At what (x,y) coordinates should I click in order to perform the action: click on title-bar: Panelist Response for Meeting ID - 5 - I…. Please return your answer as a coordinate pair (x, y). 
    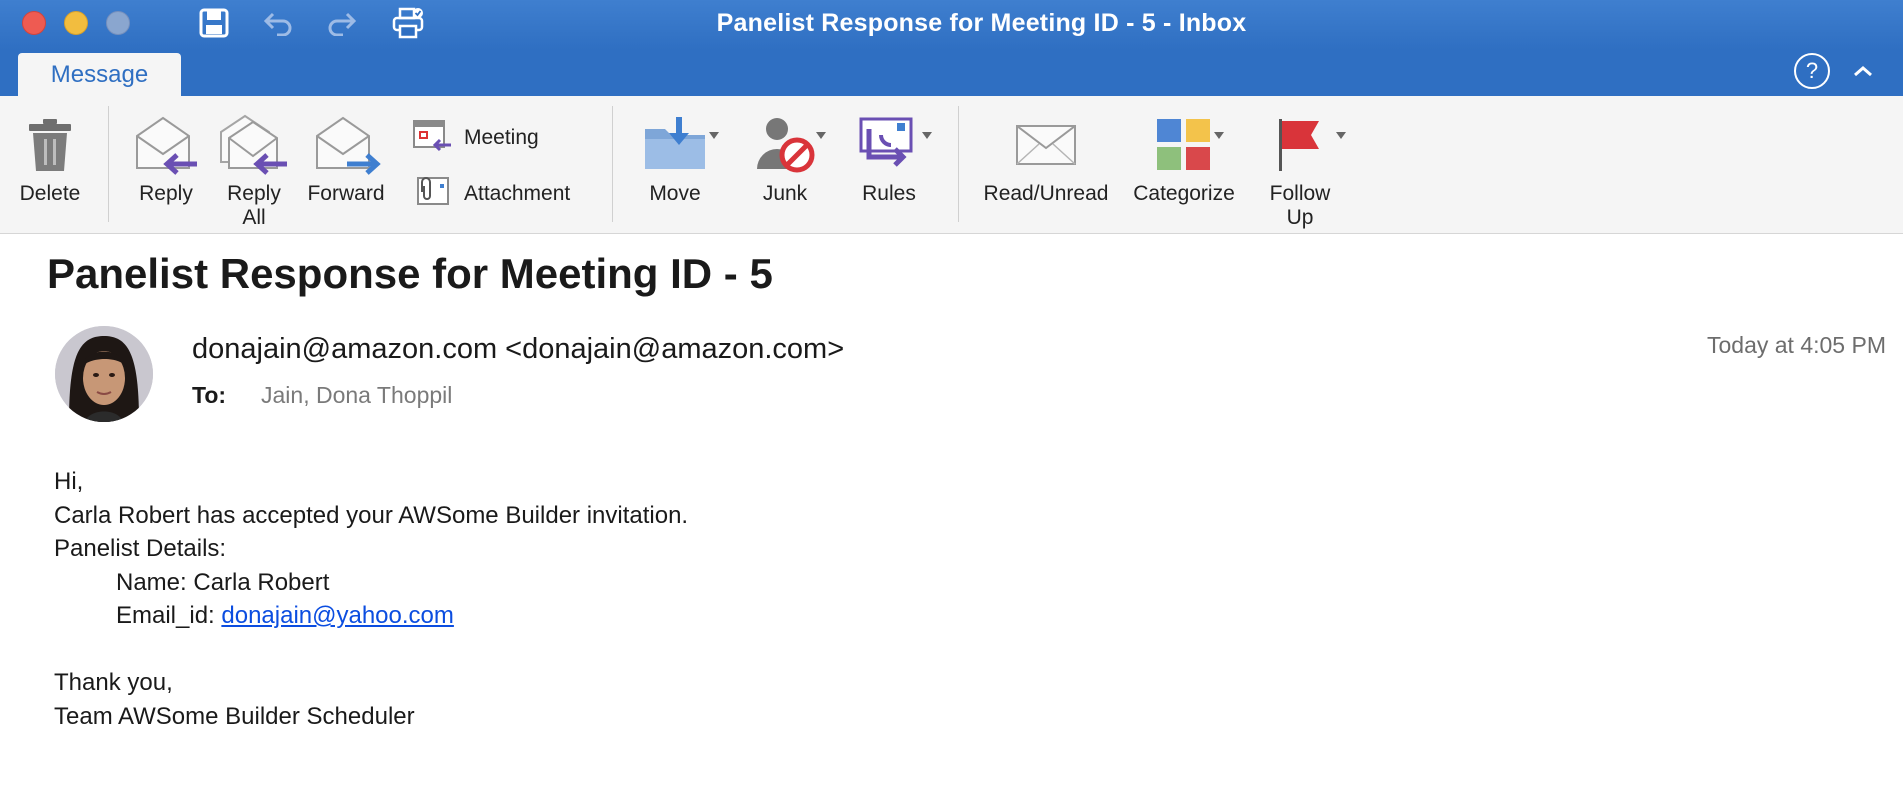
    Looking at the image, I should click on (951, 25).